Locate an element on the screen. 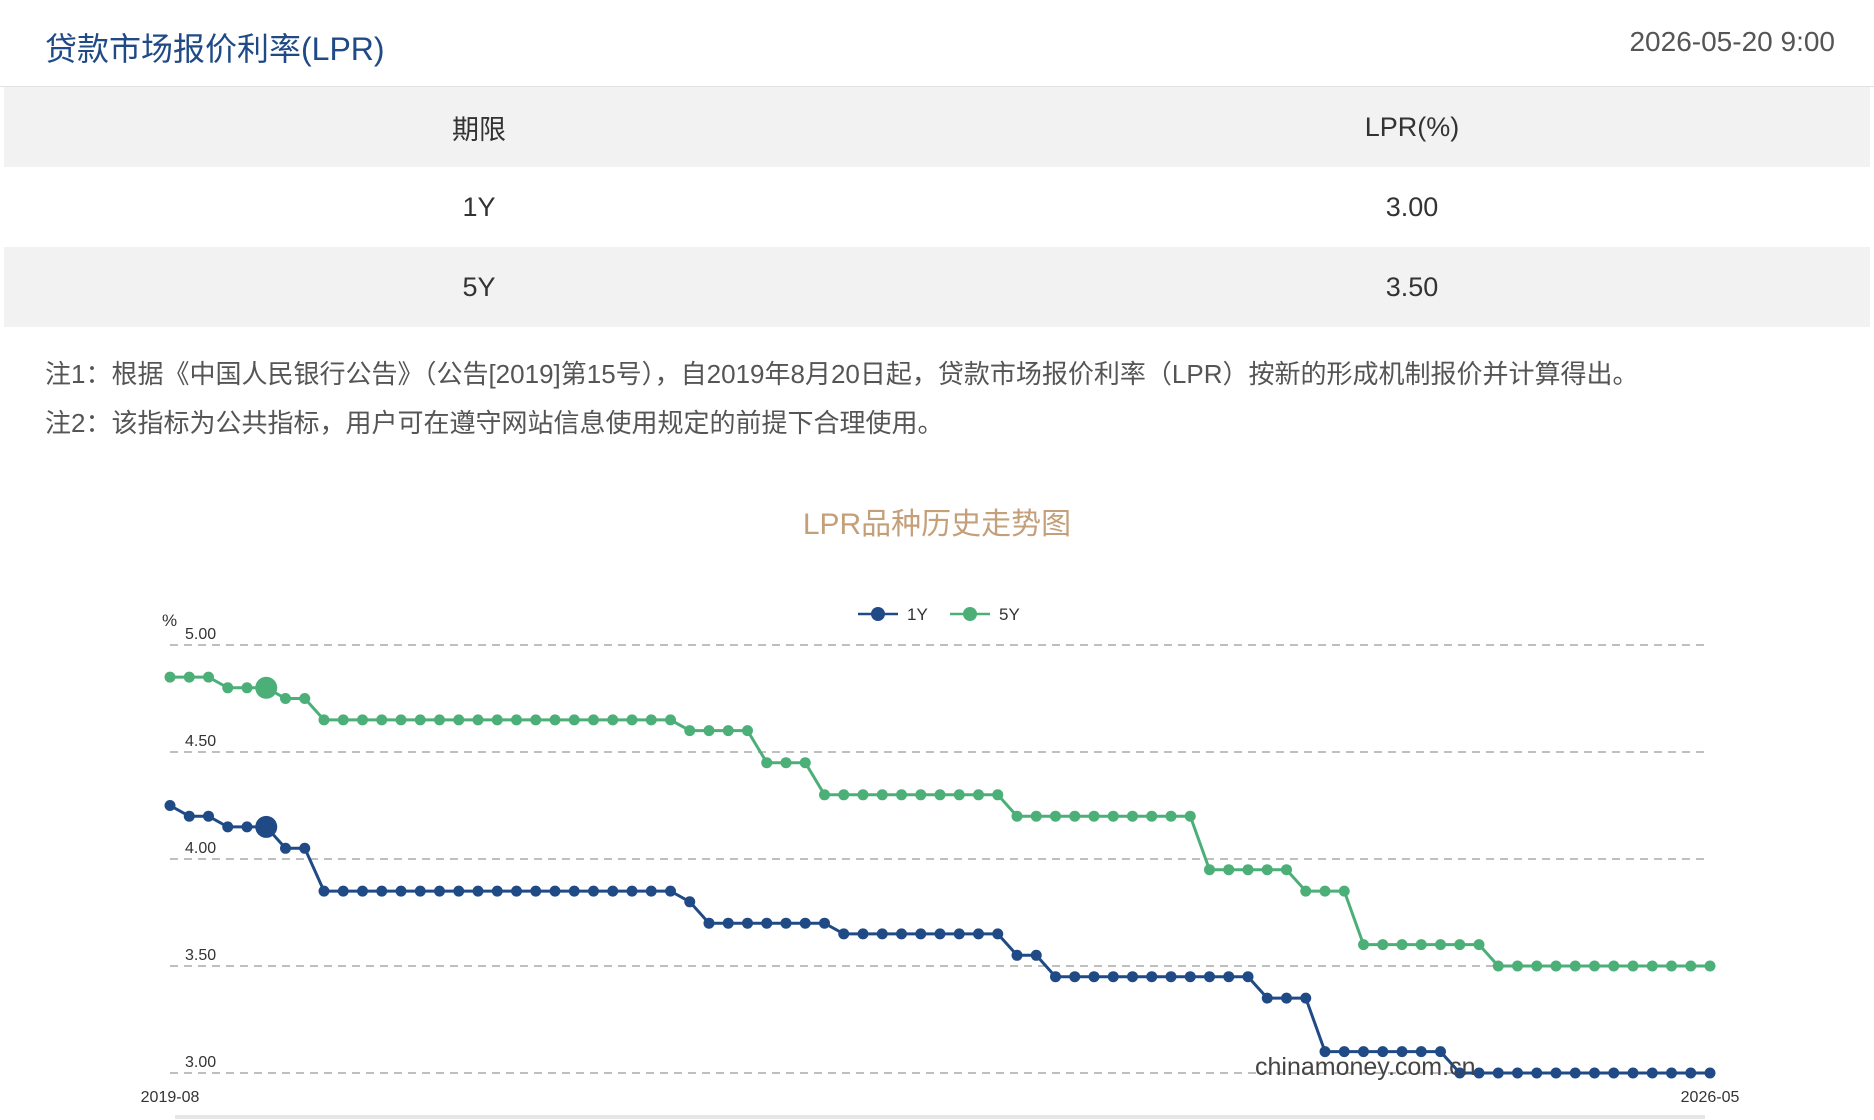 The height and width of the screenshot is (1120, 1874). legend-label-5Y: 5Y is located at coordinates (1009, 614).